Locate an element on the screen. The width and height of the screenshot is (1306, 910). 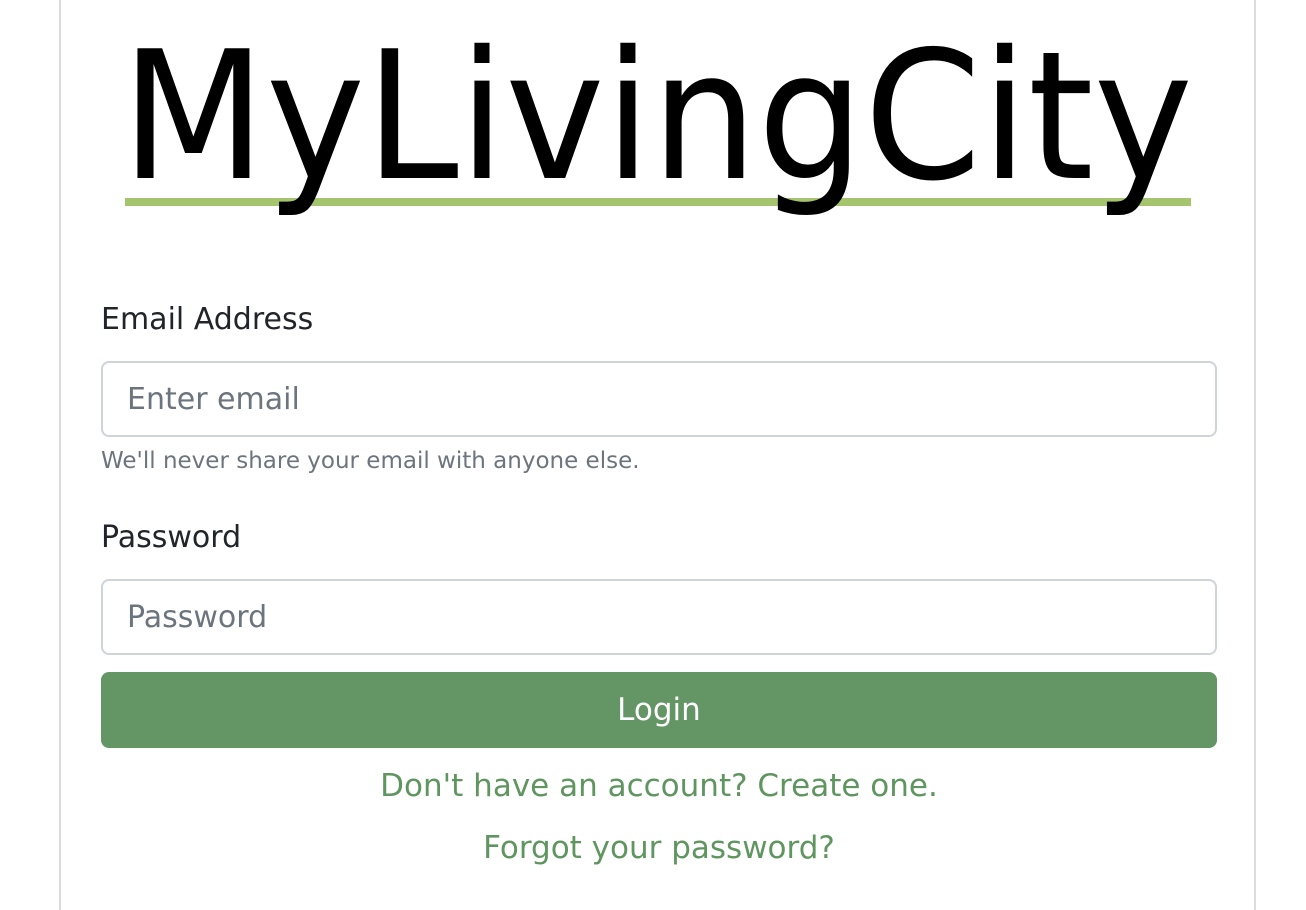
login-button: Login is located at coordinates (659, 710).